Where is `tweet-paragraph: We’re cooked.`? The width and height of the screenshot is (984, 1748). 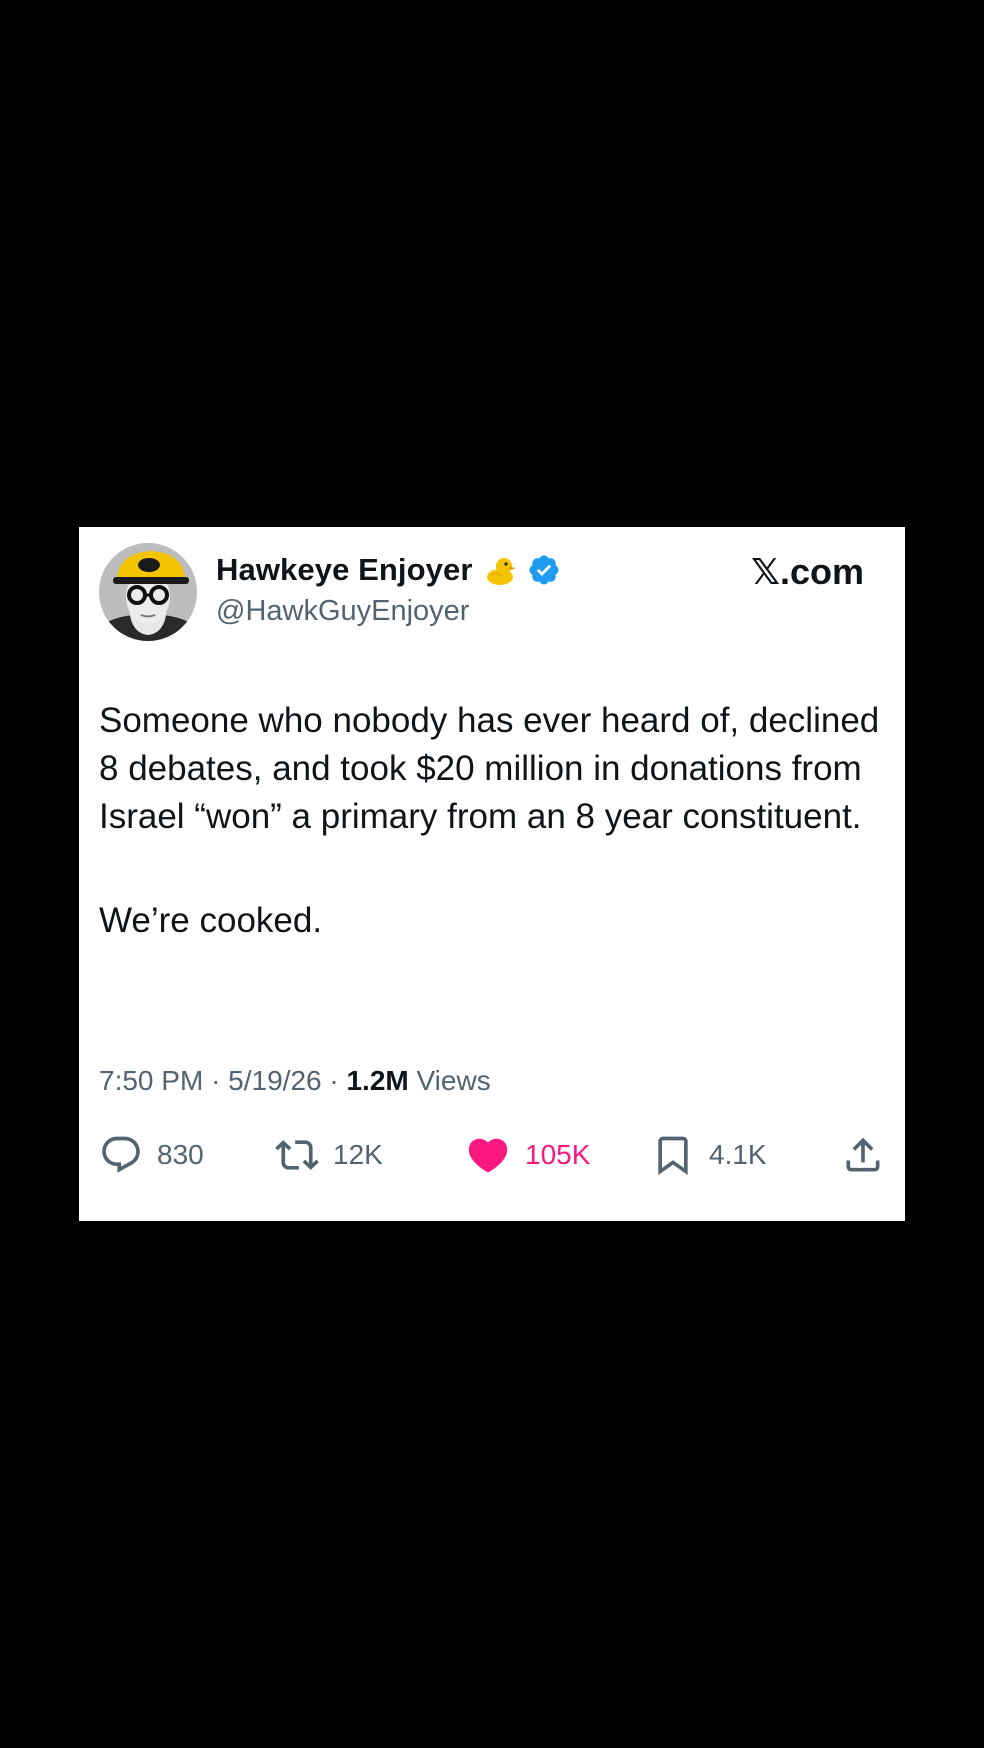
tweet-paragraph: We’re cooked. is located at coordinates (211, 920).